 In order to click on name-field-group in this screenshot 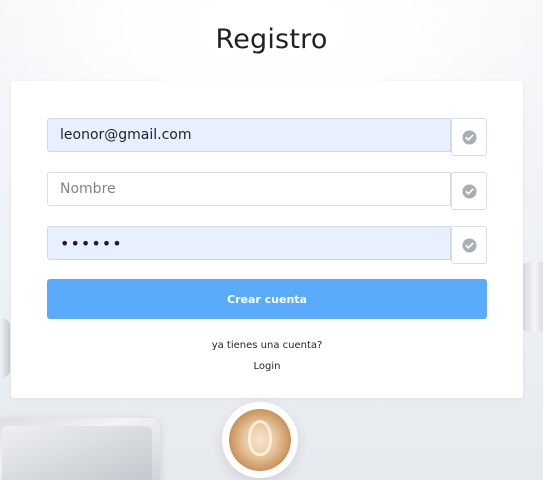, I will do `click(267, 191)`.